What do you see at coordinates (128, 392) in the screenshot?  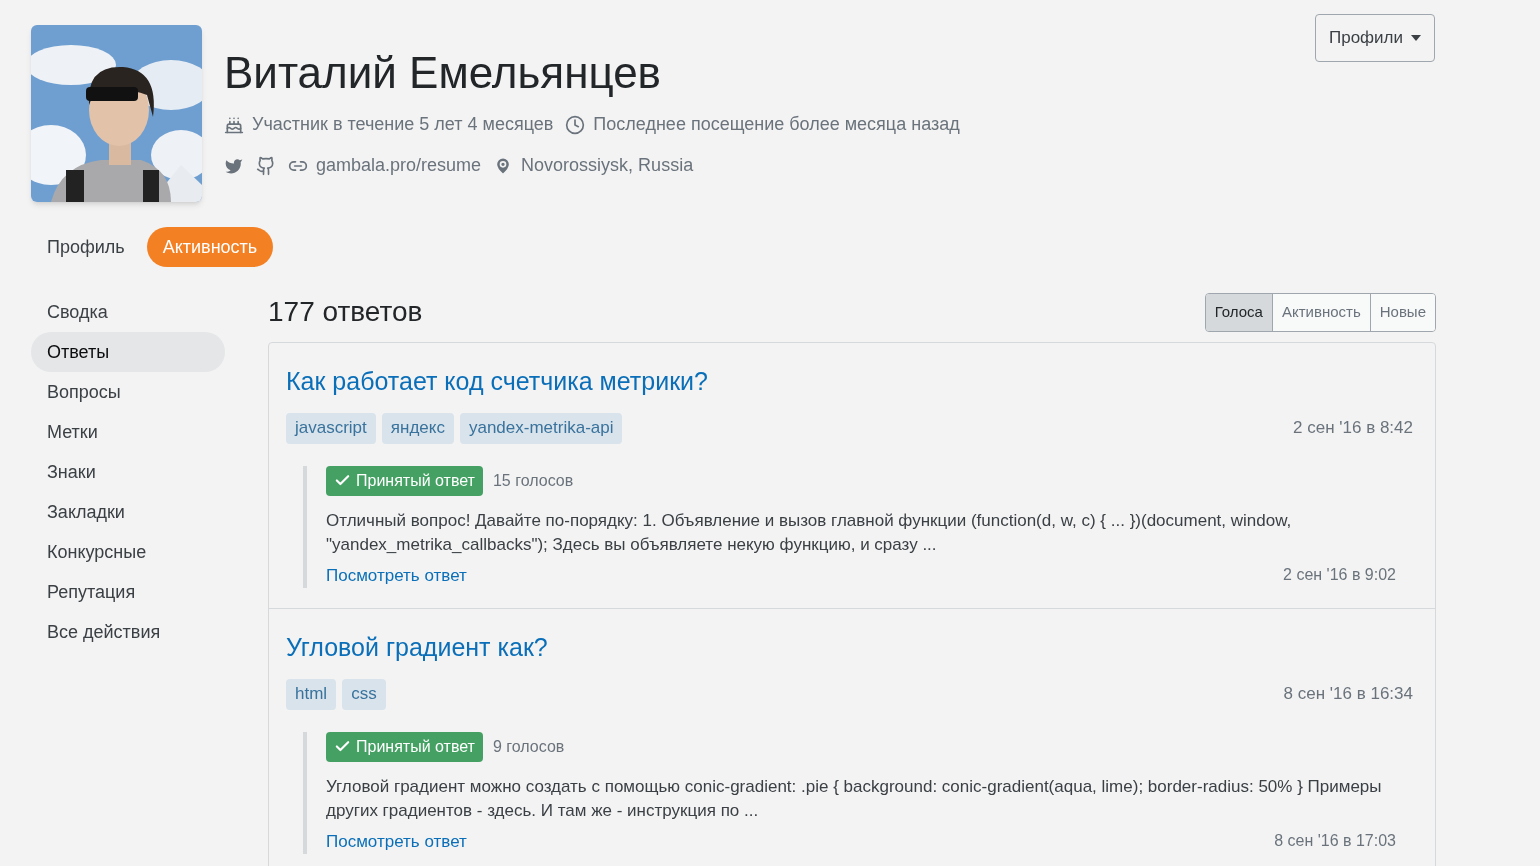 I see `sidebar-item: Вопросы` at bounding box center [128, 392].